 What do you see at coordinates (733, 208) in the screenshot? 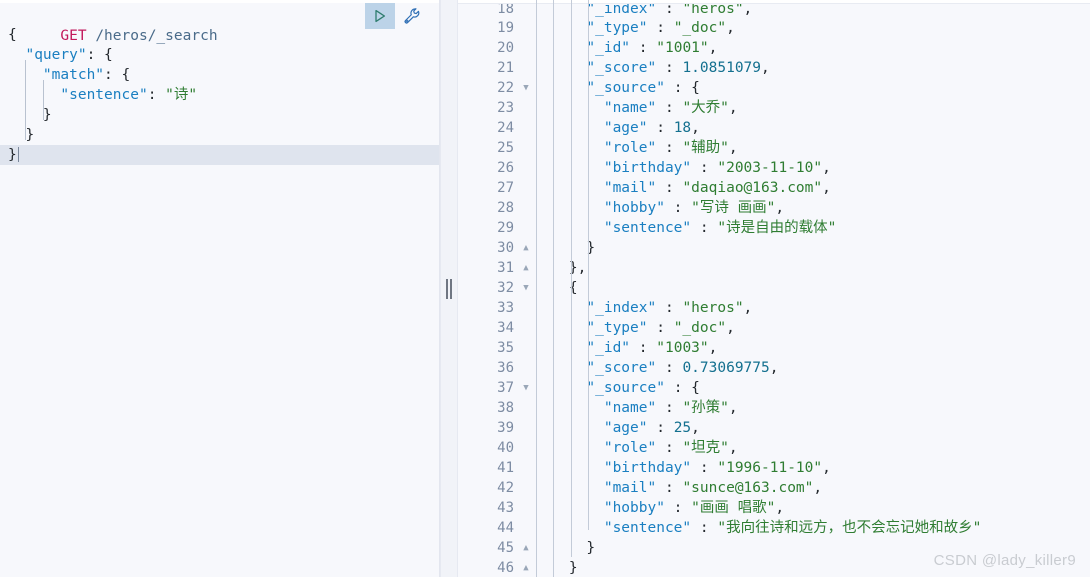
I see `response-token-string: "写诗 画画"` at bounding box center [733, 208].